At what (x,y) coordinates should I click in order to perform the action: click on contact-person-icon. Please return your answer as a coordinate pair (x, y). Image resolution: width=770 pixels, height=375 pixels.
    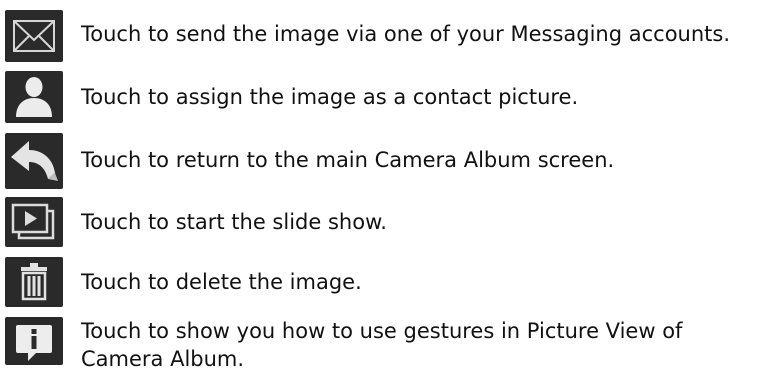
    Looking at the image, I should click on (34, 97).